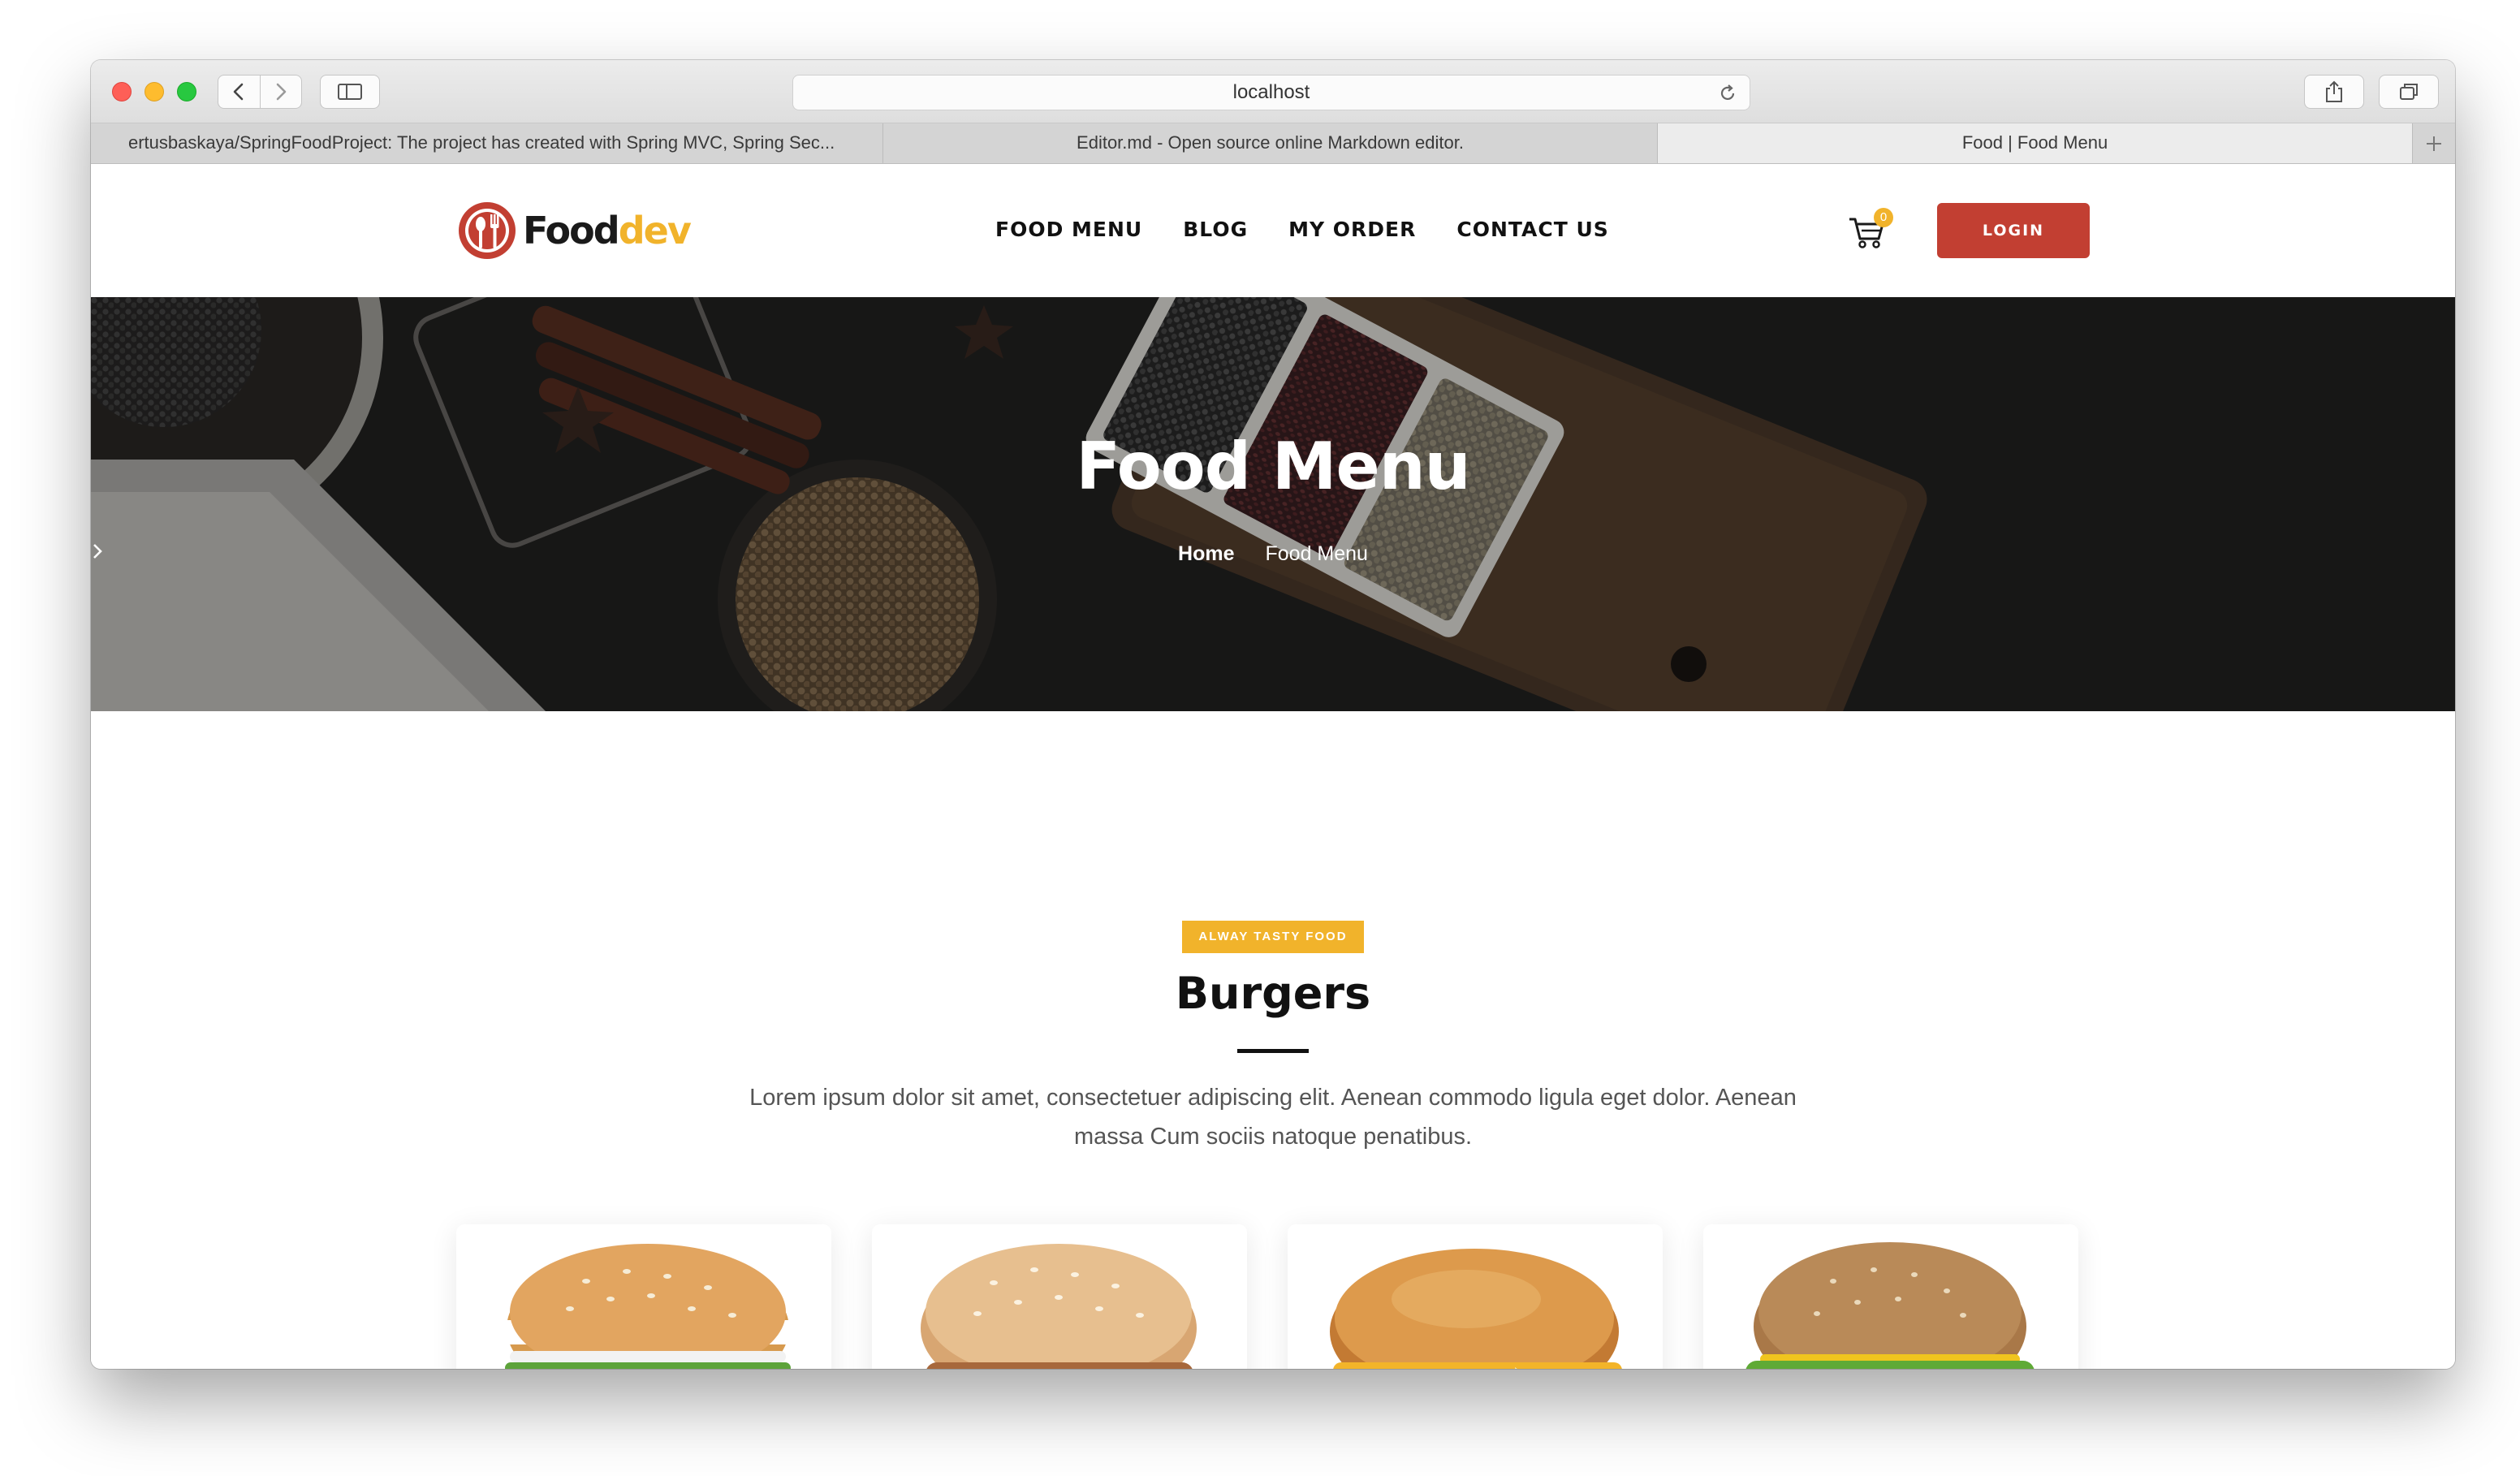 The height and width of the screenshot is (1476, 2520). What do you see at coordinates (122, 92) in the screenshot?
I see `close-window-button` at bounding box center [122, 92].